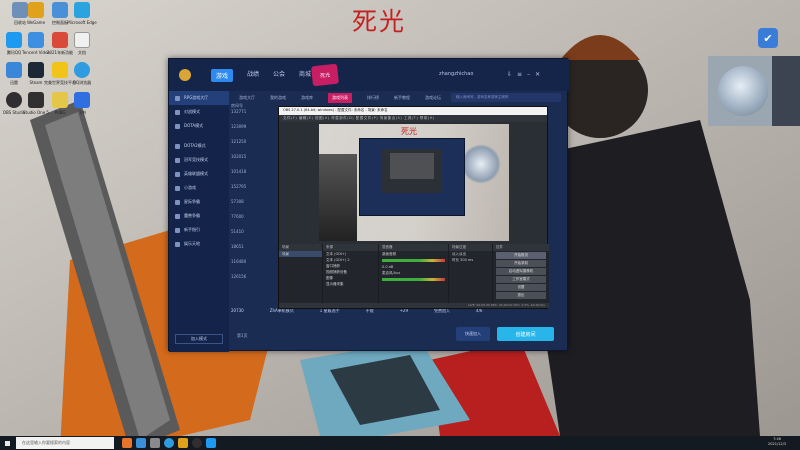 The width and height of the screenshot is (800, 450). Describe the element at coordinates (82, 79) in the screenshot. I see `desktop-icon-qq-browser: QQ浏览器` at that location.